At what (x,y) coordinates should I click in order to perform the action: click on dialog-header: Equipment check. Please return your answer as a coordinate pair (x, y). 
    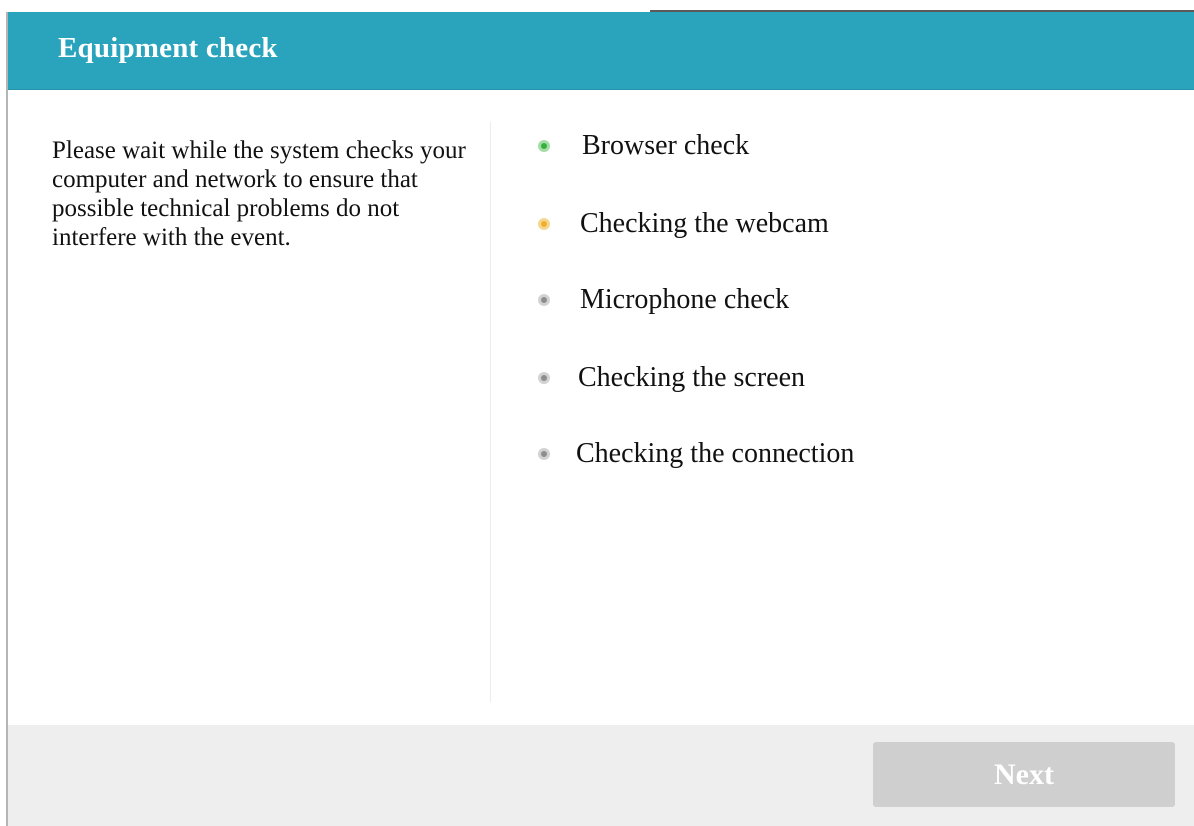
    Looking at the image, I should click on (601, 51).